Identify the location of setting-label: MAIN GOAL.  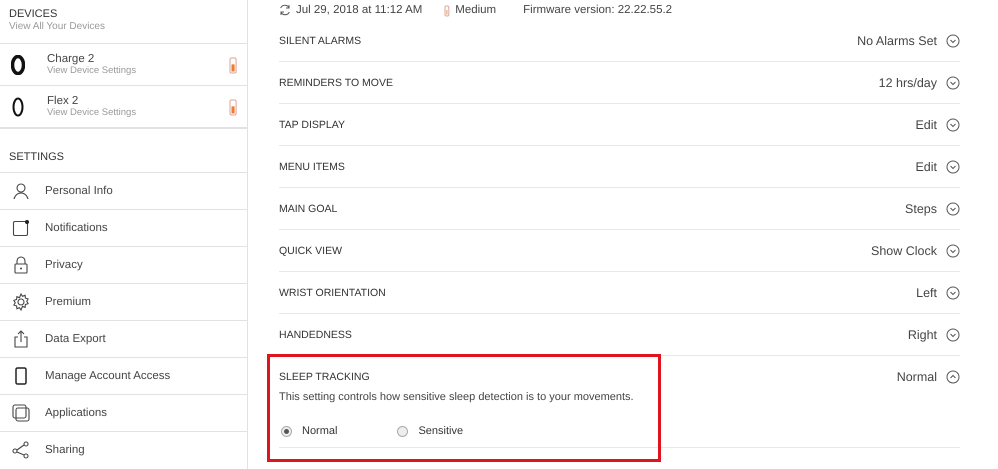
(308, 208).